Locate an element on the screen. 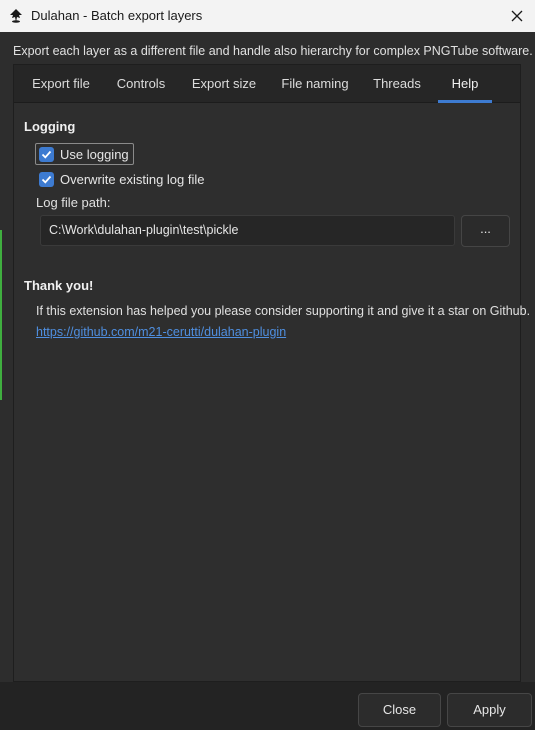 Image resolution: width=535 pixels, height=730 pixels. tab-threads: Threads is located at coordinates (397, 83).